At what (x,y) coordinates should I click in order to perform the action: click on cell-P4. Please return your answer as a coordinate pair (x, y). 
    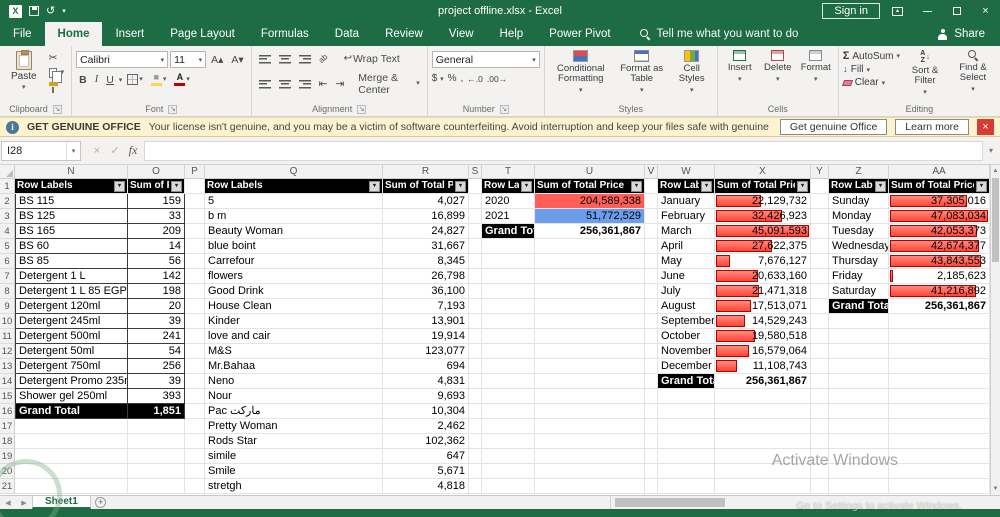
    Looking at the image, I should click on (195, 231).